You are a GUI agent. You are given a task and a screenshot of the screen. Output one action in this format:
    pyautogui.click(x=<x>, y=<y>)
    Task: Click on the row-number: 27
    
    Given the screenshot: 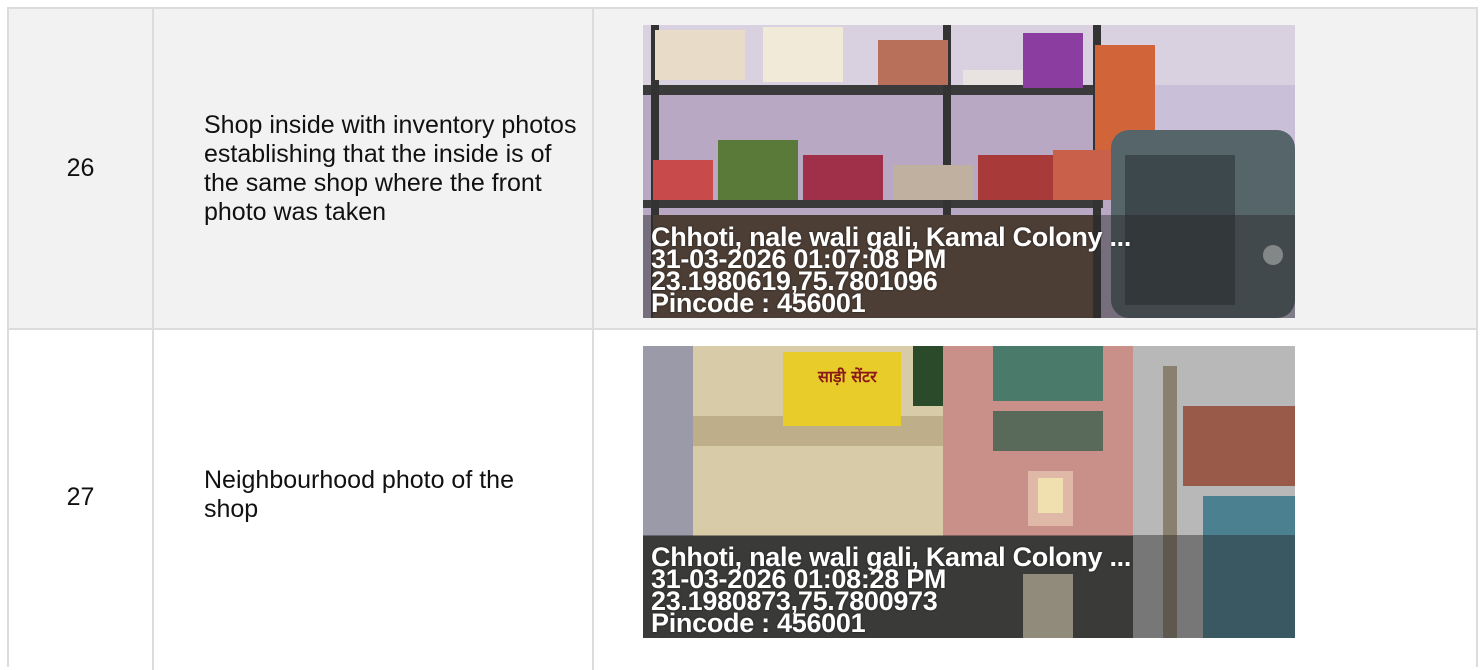 What is the action you would take?
    pyautogui.click(x=80, y=497)
    